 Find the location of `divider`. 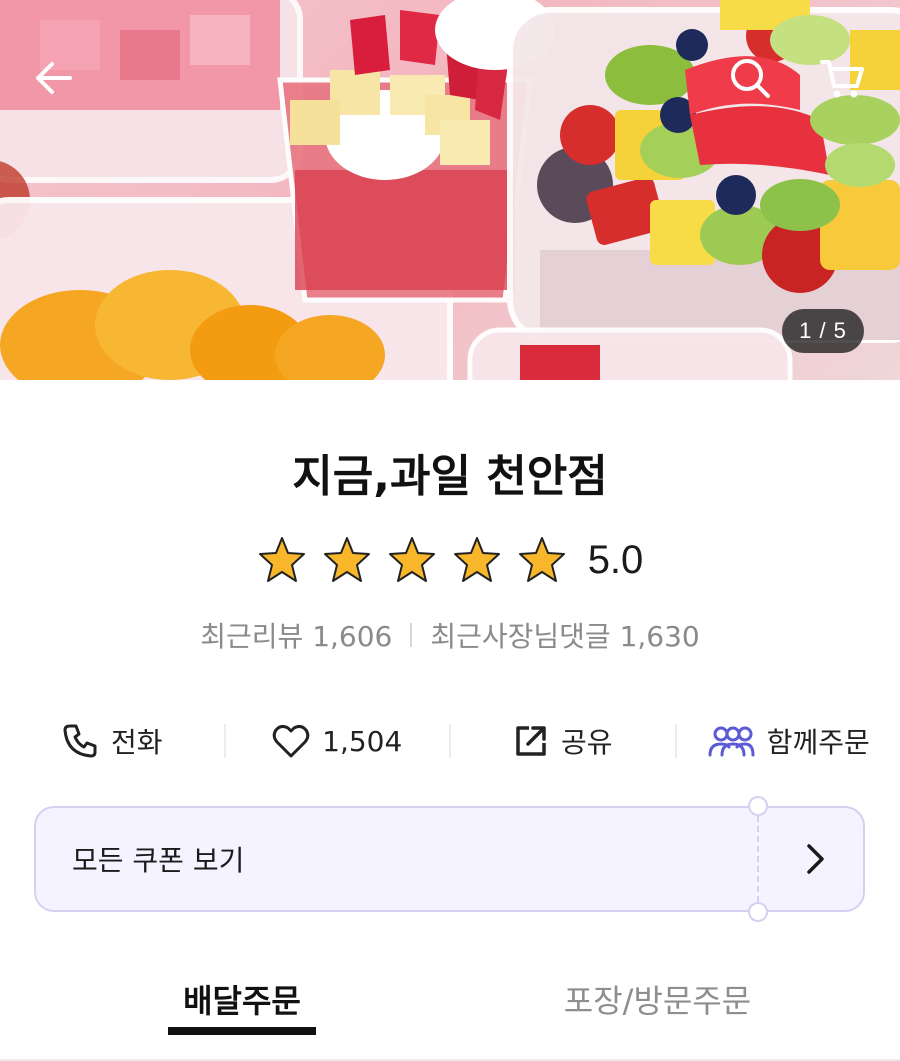

divider is located at coordinates (411, 635).